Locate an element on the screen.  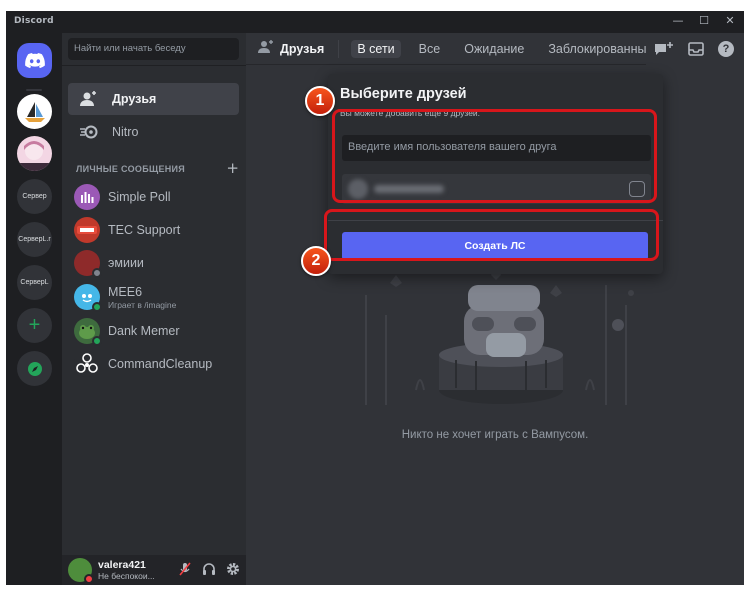
sidebar-item-label: Друзья is located at coordinates (134, 99).